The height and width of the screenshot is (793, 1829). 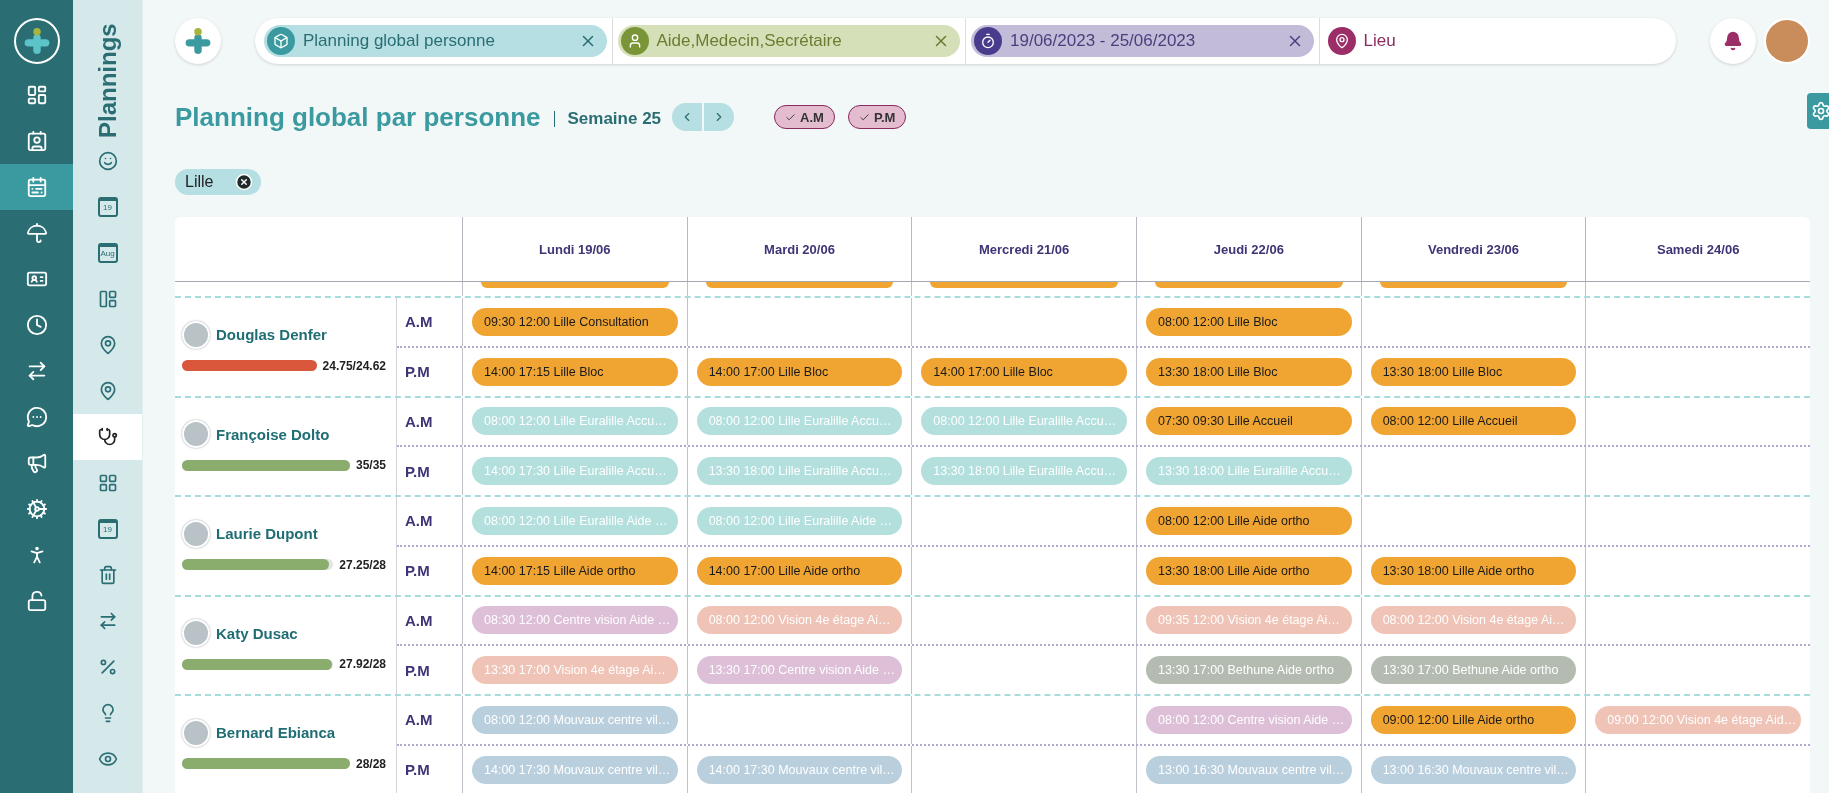 I want to click on home-logo, so click(x=198, y=41).